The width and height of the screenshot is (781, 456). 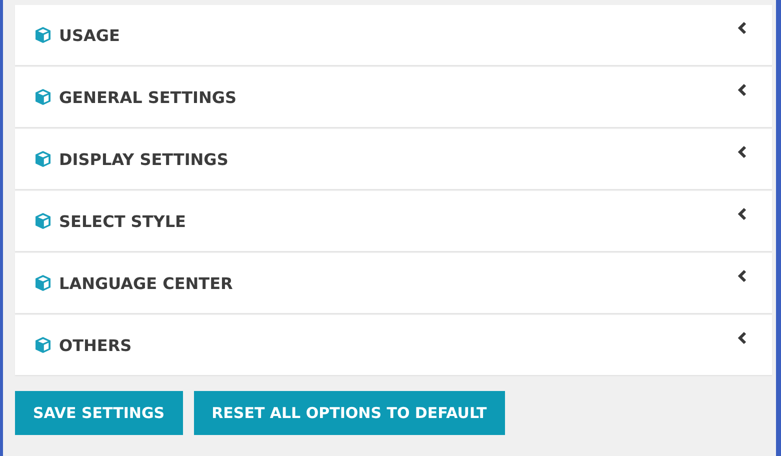 I want to click on section-title: GENERAL SETTINGS, so click(x=148, y=97).